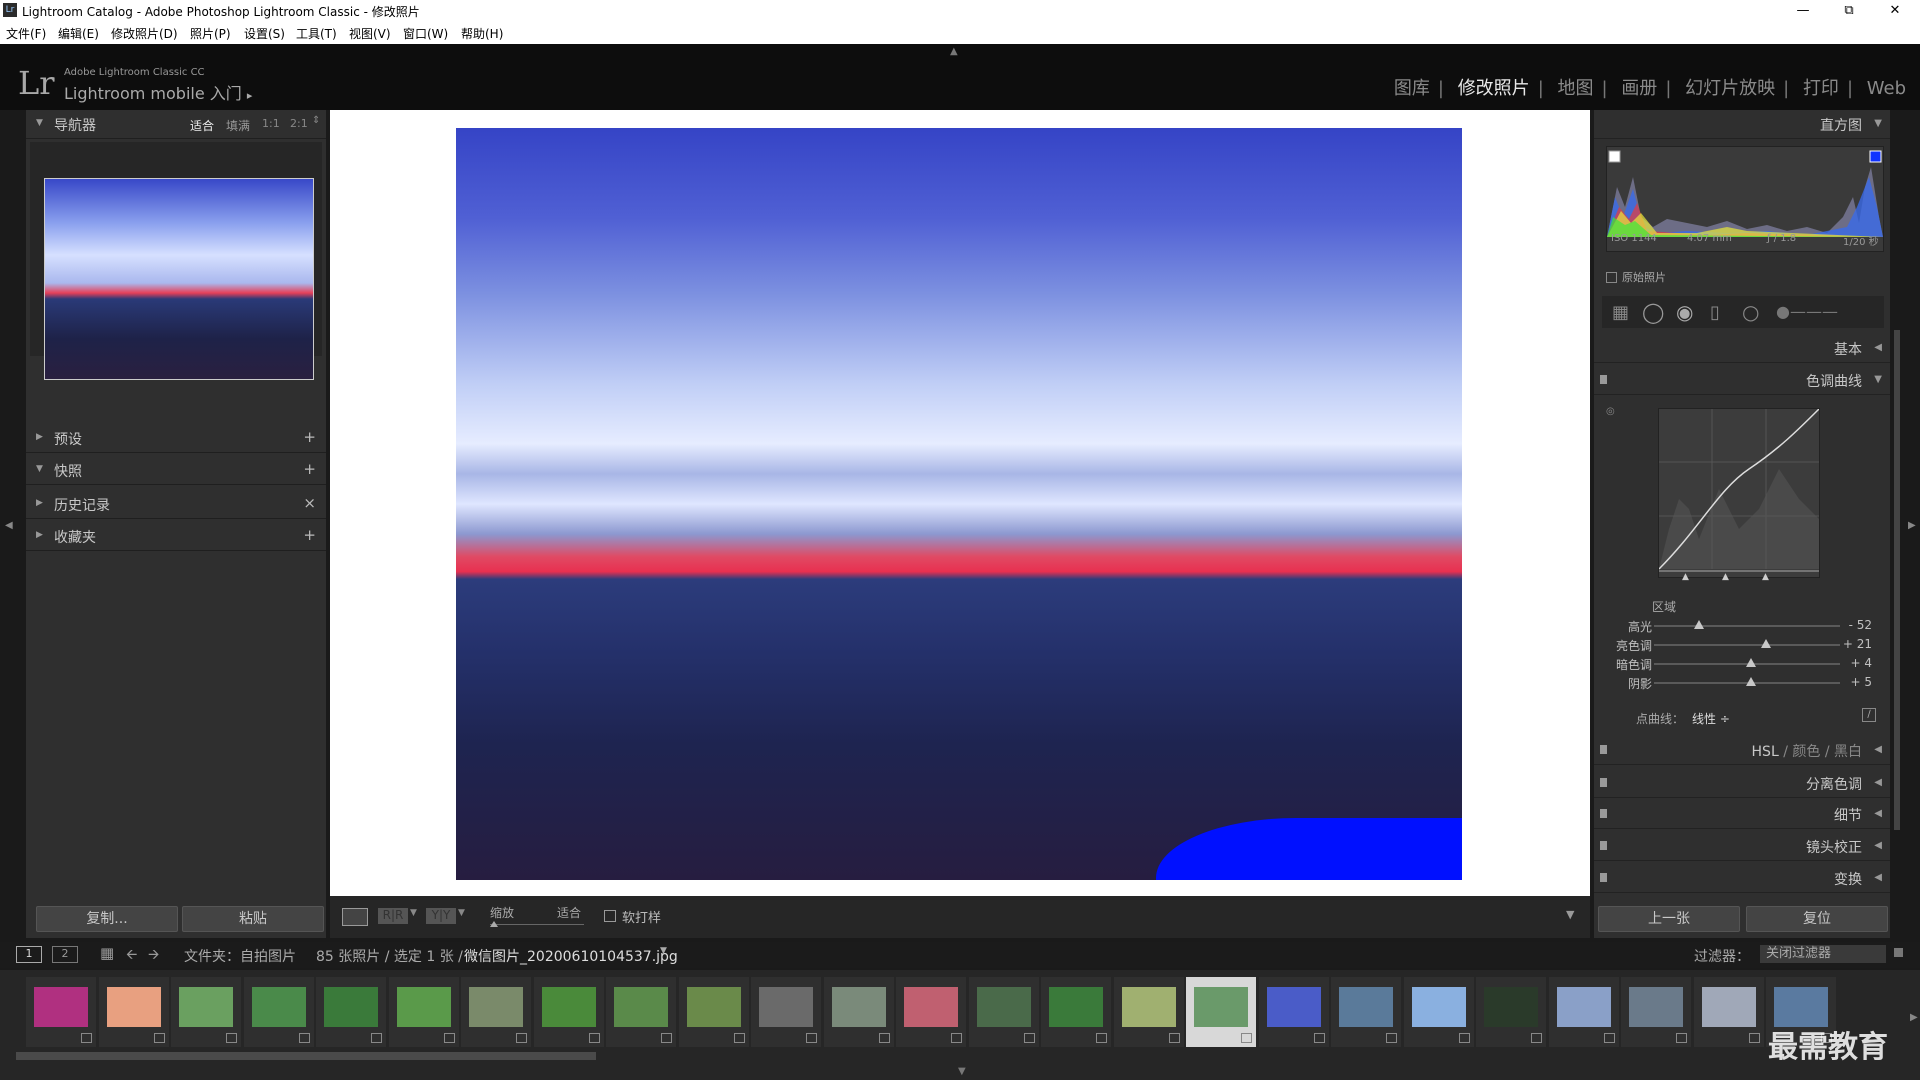 The width and height of the screenshot is (1920, 1080). Describe the element at coordinates (1570, 914) in the screenshot. I see `toolbar-menu-chevron-icon: ▼` at that location.